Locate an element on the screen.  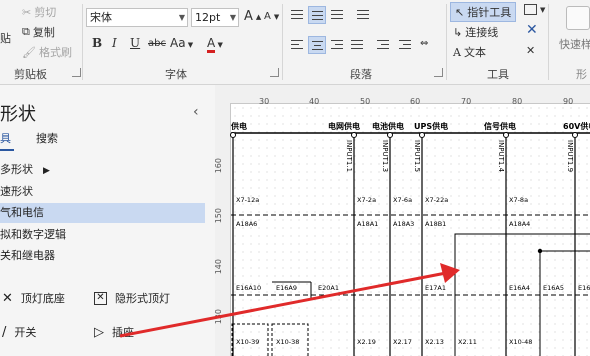
terminal-label: E16A6 is located at coordinates (584, 288).